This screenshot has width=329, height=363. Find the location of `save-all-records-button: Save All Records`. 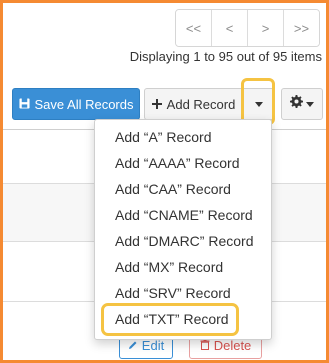

save-all-records-button: Save All Records is located at coordinates (76, 104).